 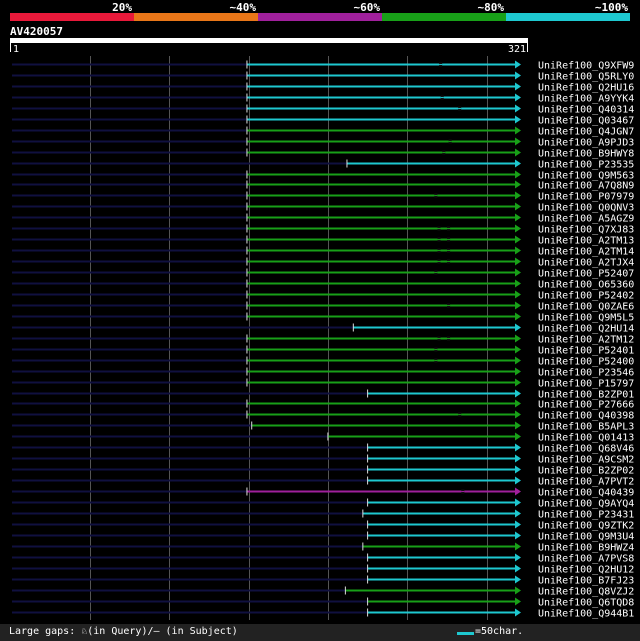 What do you see at coordinates (586, 384) in the screenshot?
I see `hit-label: UniRef100_P15797` at bounding box center [586, 384].